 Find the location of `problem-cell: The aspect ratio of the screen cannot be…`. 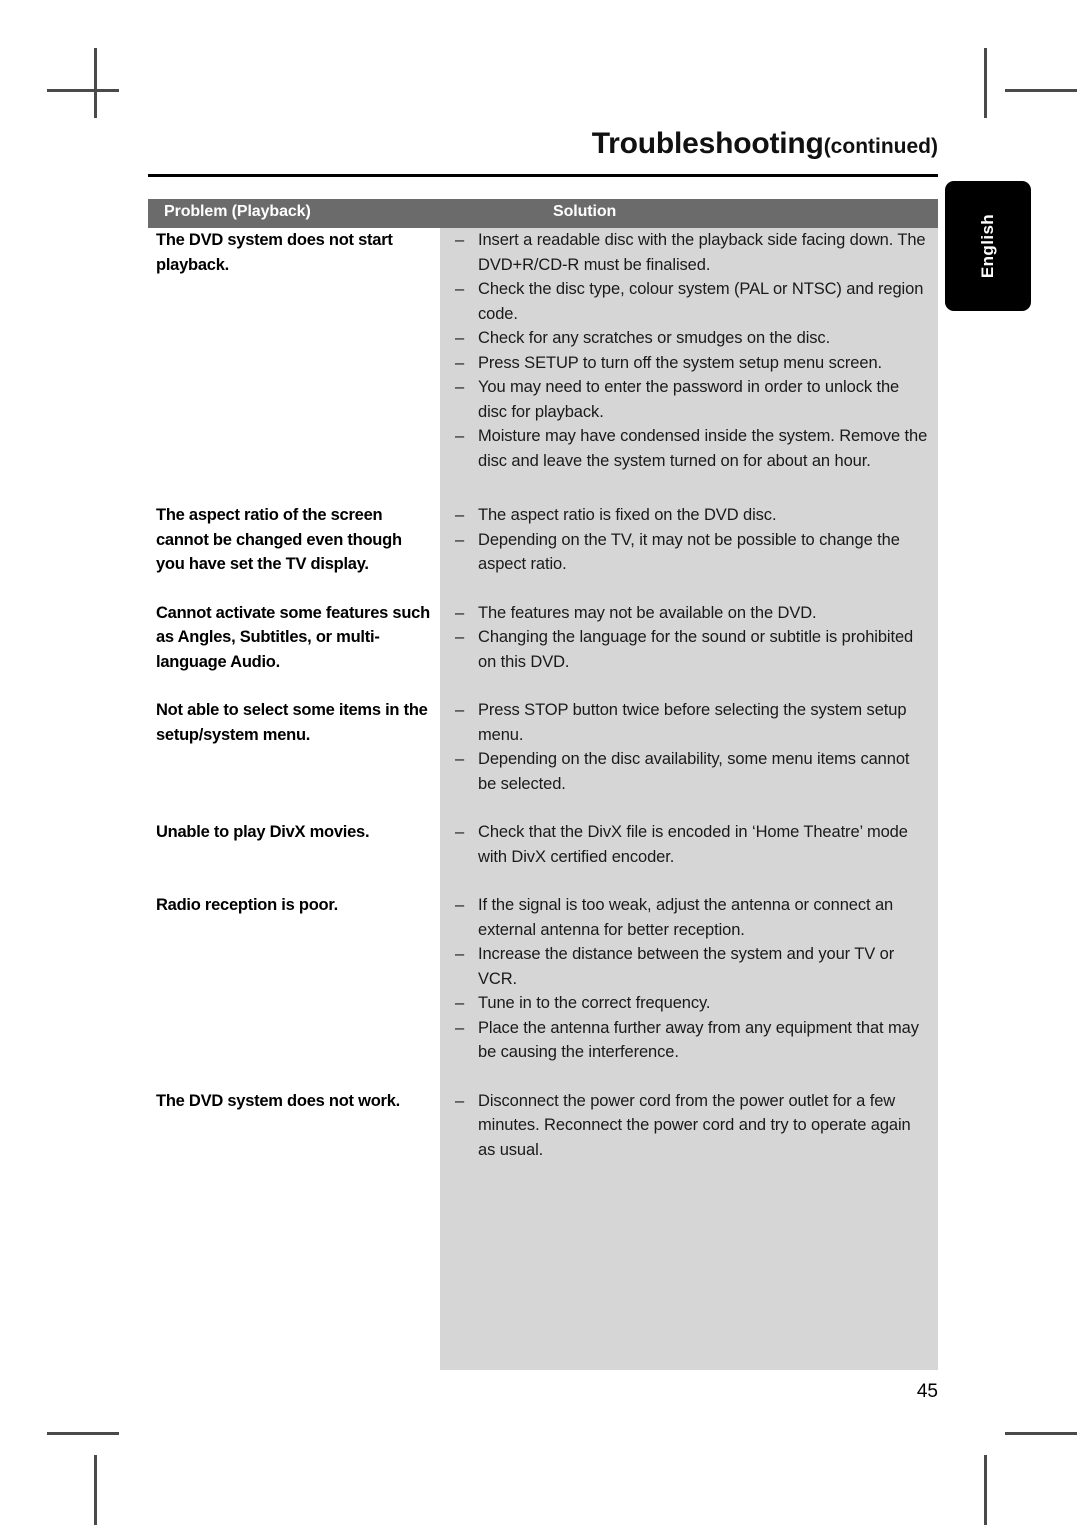

problem-cell: The aspect ratio of the screen cannot be… is located at coordinates (279, 539).